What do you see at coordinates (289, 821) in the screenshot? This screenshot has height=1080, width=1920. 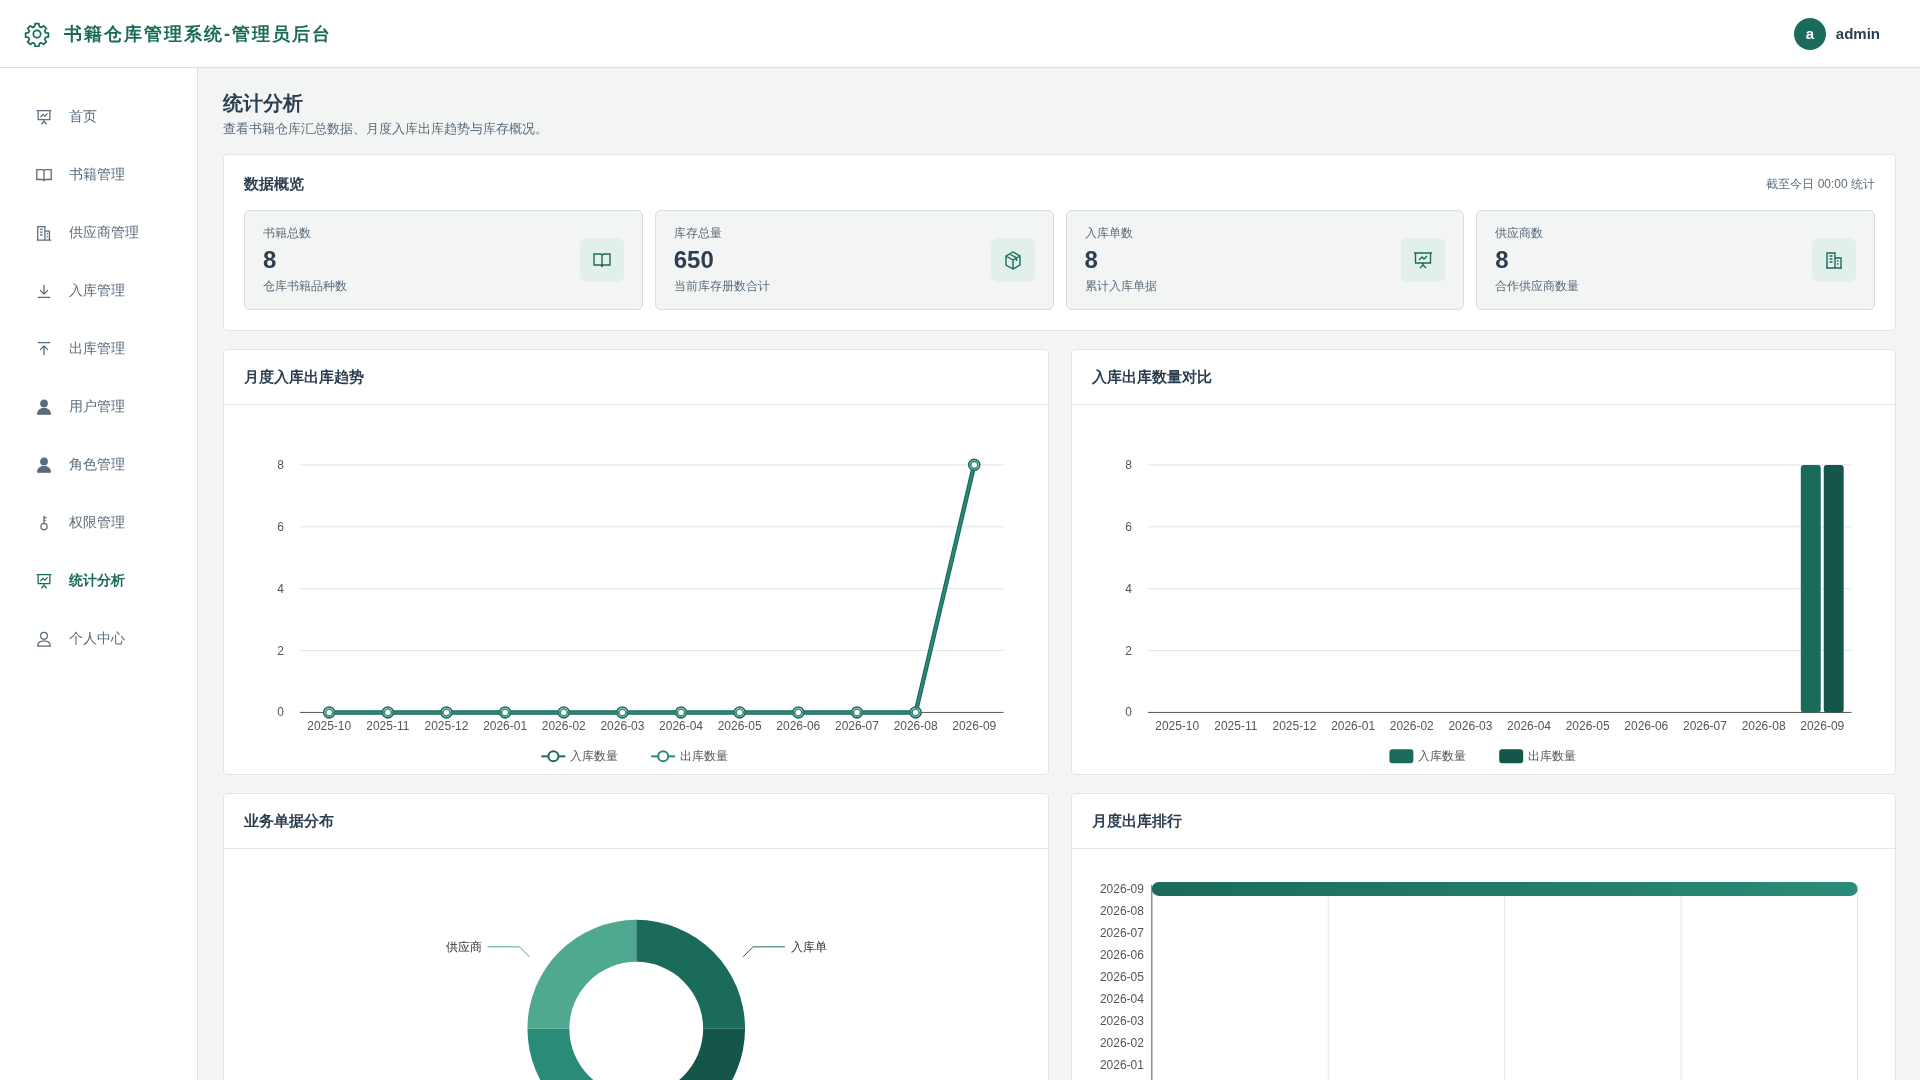 I see `chart-title: 业务单据分布` at bounding box center [289, 821].